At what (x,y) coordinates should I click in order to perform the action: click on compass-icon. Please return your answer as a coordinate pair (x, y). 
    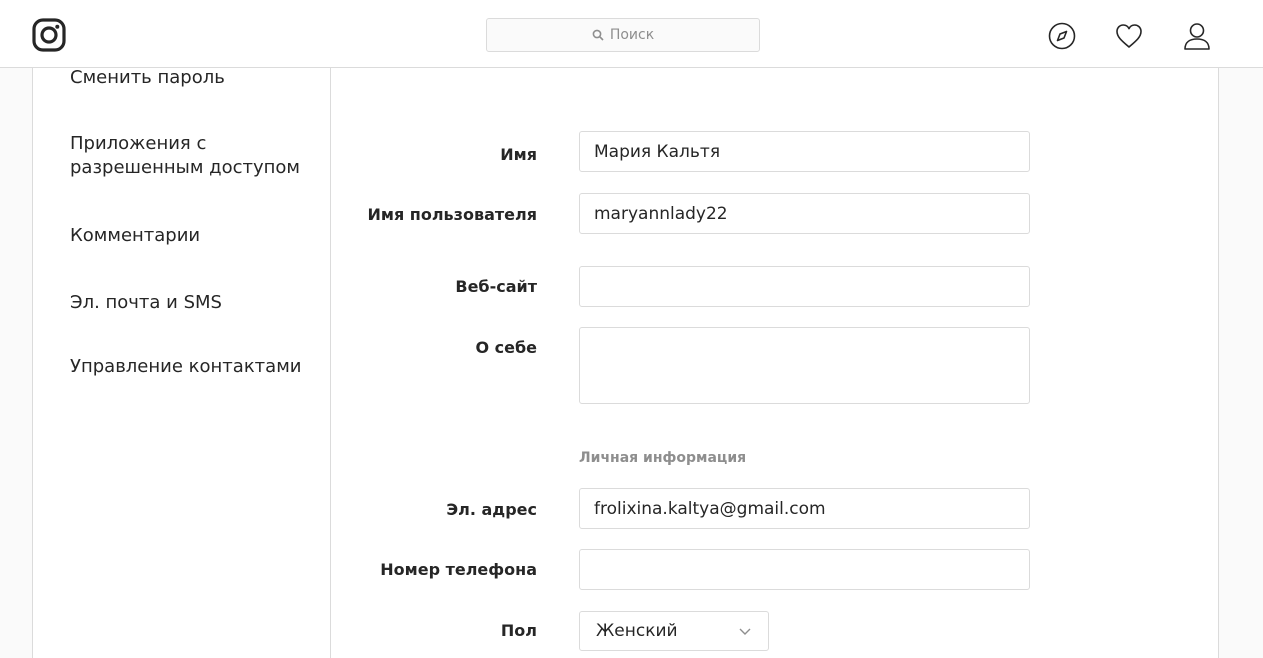
    Looking at the image, I should click on (1062, 36).